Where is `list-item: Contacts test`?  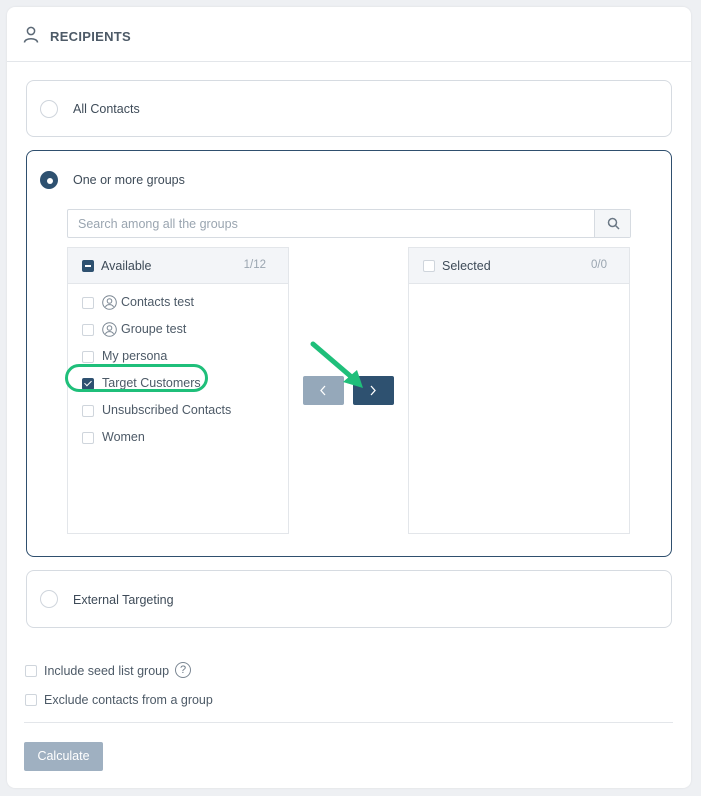
list-item: Contacts test is located at coordinates (178, 303).